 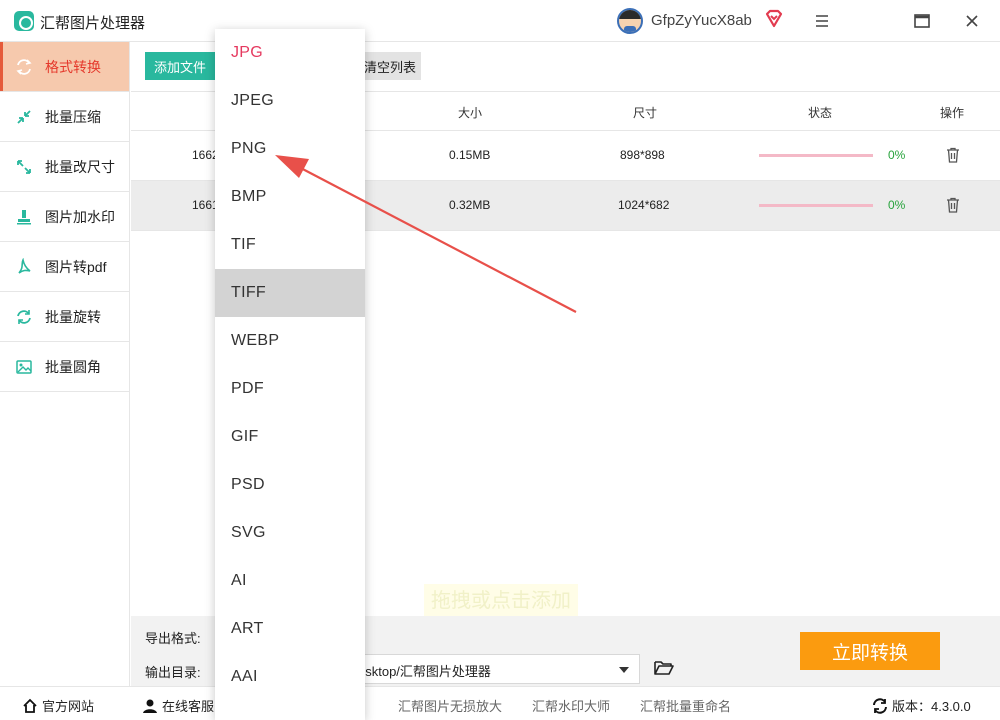 I want to click on sidebar-item-label: 图片转pdf, so click(x=76, y=266).